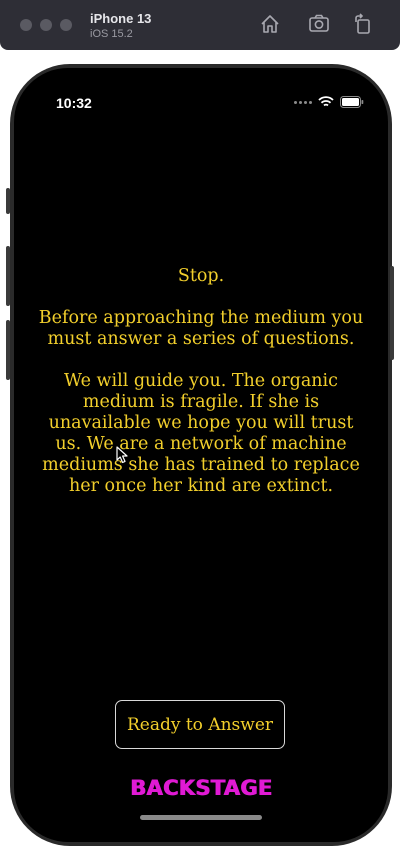  Describe the element at coordinates (122, 455) in the screenshot. I see `mouse-cursor-icon` at that location.